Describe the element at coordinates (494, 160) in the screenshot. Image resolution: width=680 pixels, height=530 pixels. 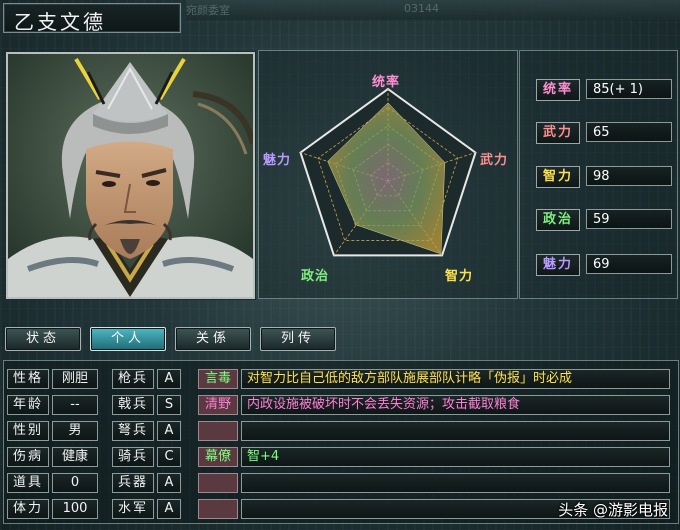
I see `radar-label-war: 武力` at that location.